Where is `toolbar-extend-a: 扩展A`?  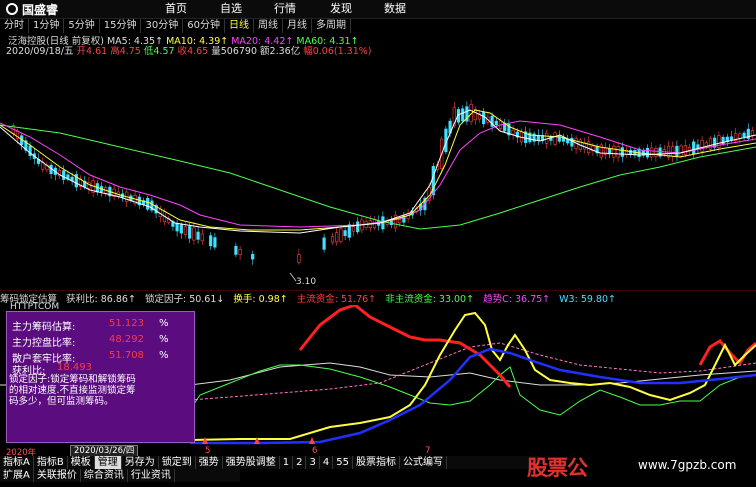 toolbar-extend-a: 扩展A is located at coordinates (17, 475).